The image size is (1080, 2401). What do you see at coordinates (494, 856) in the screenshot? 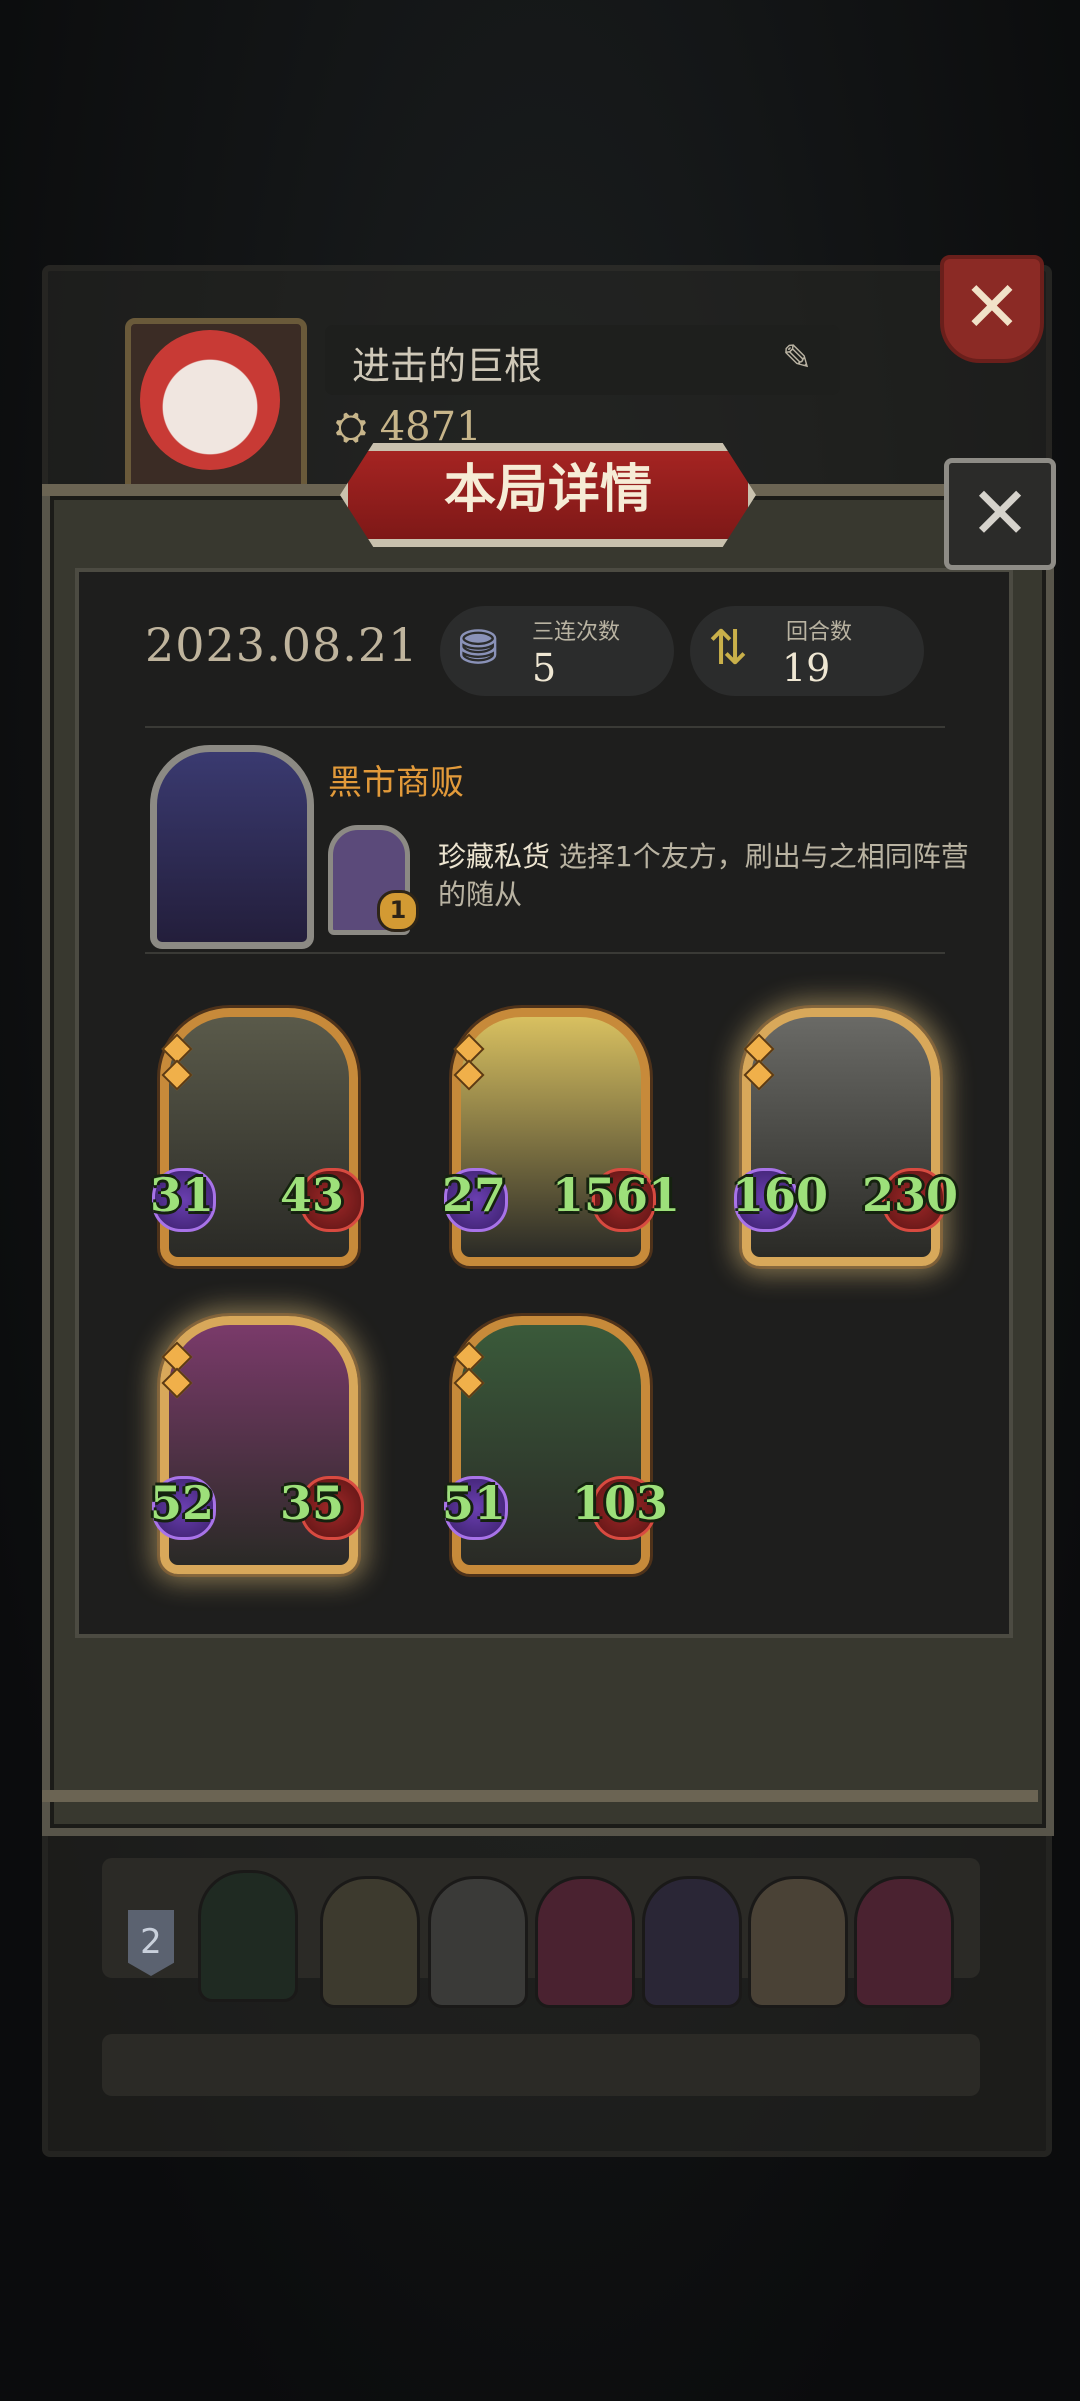
I see `hero-power-name: 珍藏私货` at bounding box center [494, 856].